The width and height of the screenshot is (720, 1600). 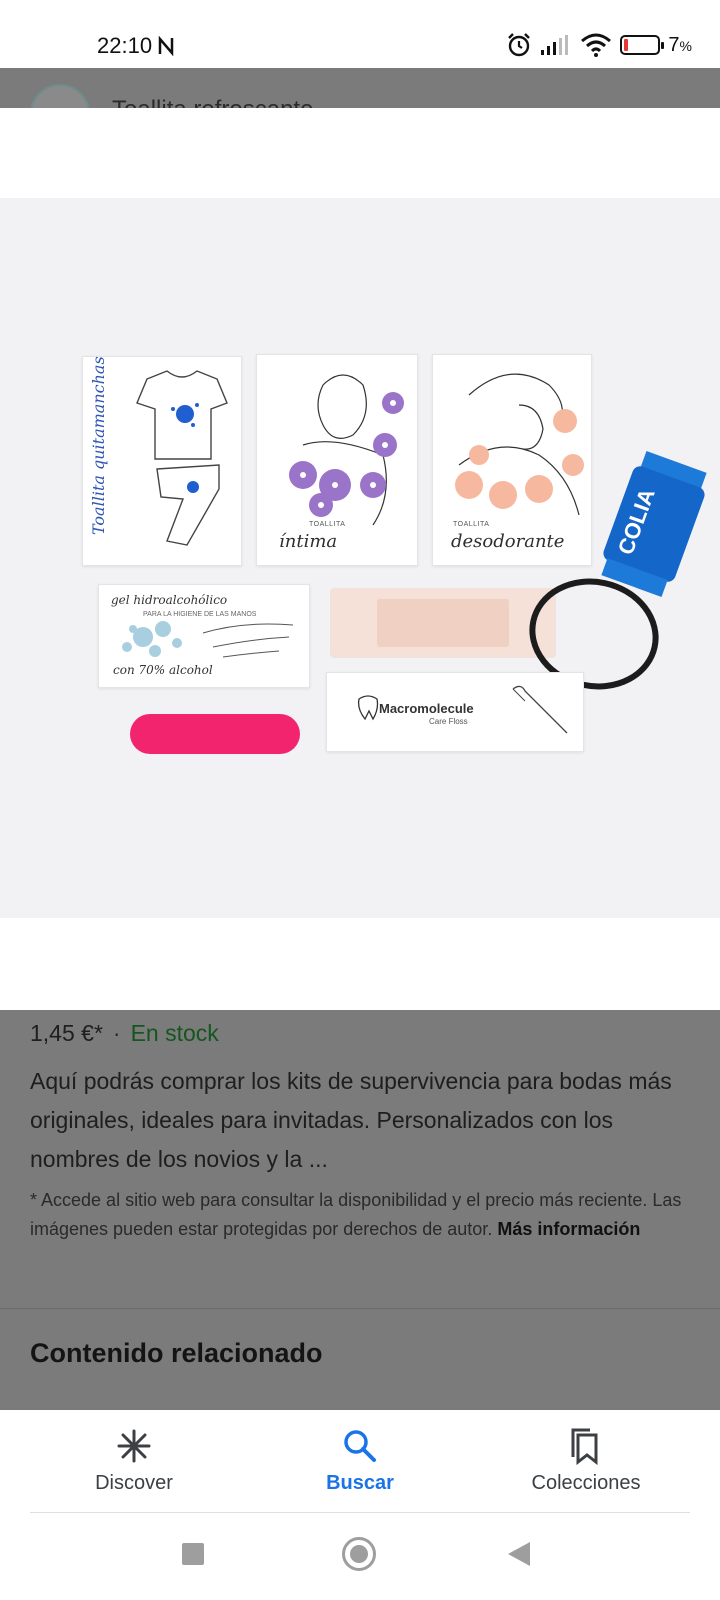 What do you see at coordinates (360, 1446) in the screenshot?
I see `search-icon` at bounding box center [360, 1446].